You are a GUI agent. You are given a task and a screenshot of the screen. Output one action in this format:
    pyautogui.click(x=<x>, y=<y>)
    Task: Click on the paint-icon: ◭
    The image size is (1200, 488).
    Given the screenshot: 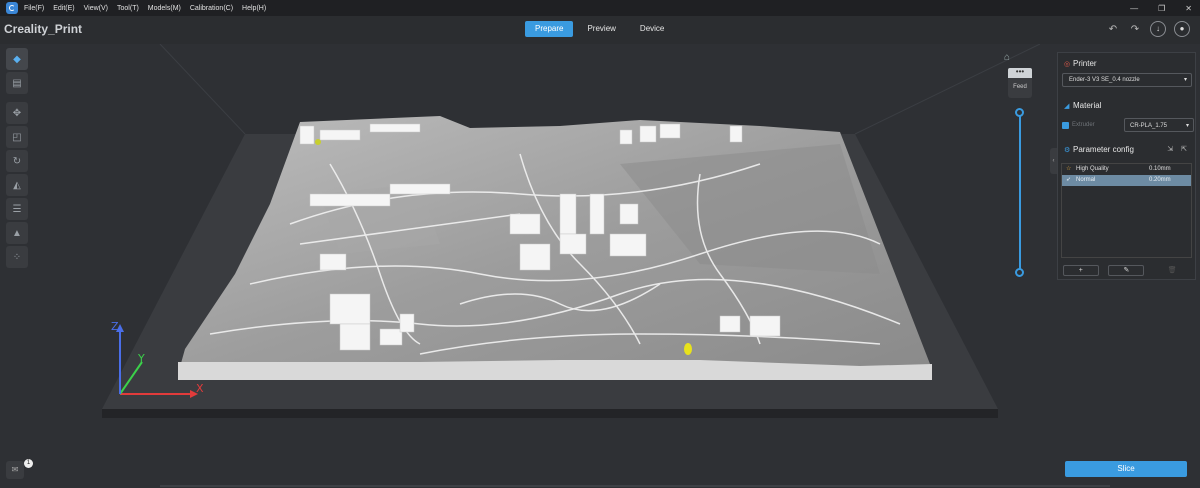 What is the action you would take?
    pyautogui.click(x=17, y=185)
    